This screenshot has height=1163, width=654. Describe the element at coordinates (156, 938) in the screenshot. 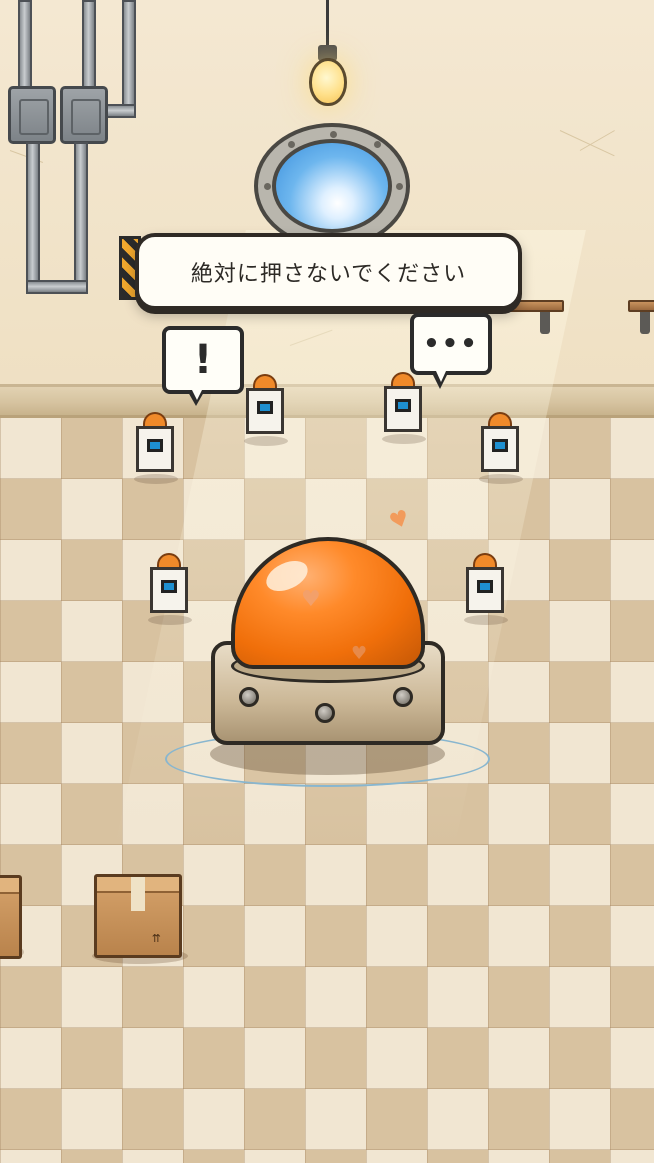

I see `this-side-up-icon: ⇈` at that location.